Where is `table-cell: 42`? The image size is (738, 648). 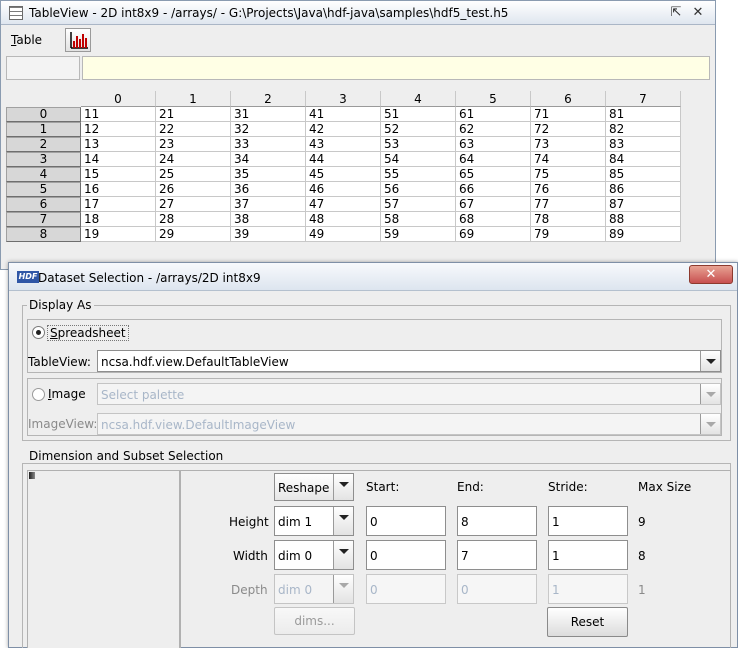 table-cell: 42 is located at coordinates (343, 129).